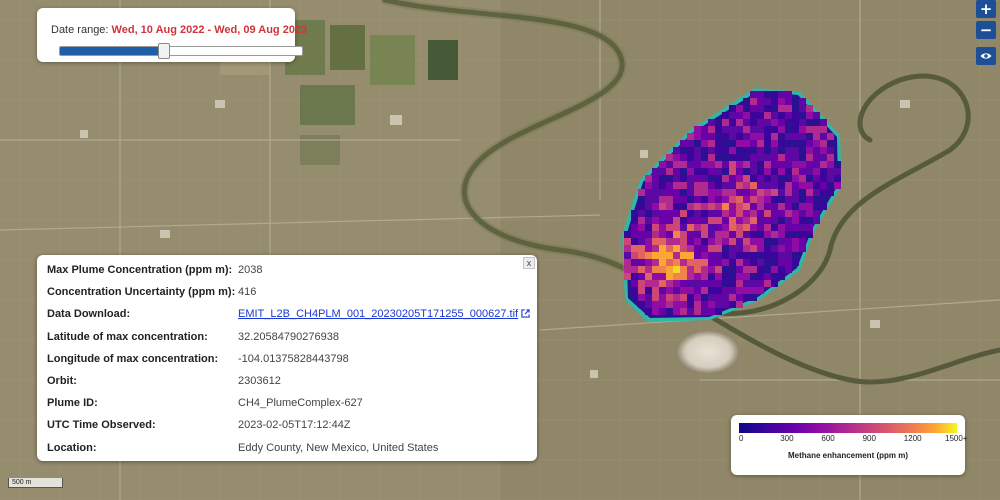  What do you see at coordinates (164, 51) in the screenshot?
I see `slider-handle` at bounding box center [164, 51].